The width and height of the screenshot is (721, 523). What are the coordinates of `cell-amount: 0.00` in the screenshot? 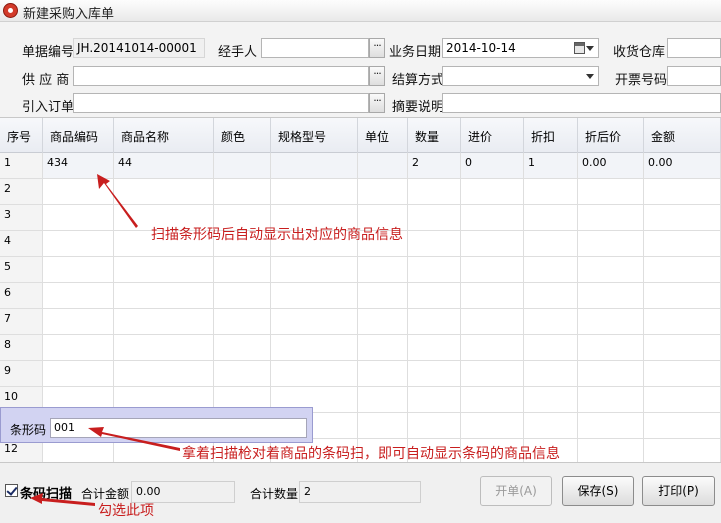 It's located at (682, 165).